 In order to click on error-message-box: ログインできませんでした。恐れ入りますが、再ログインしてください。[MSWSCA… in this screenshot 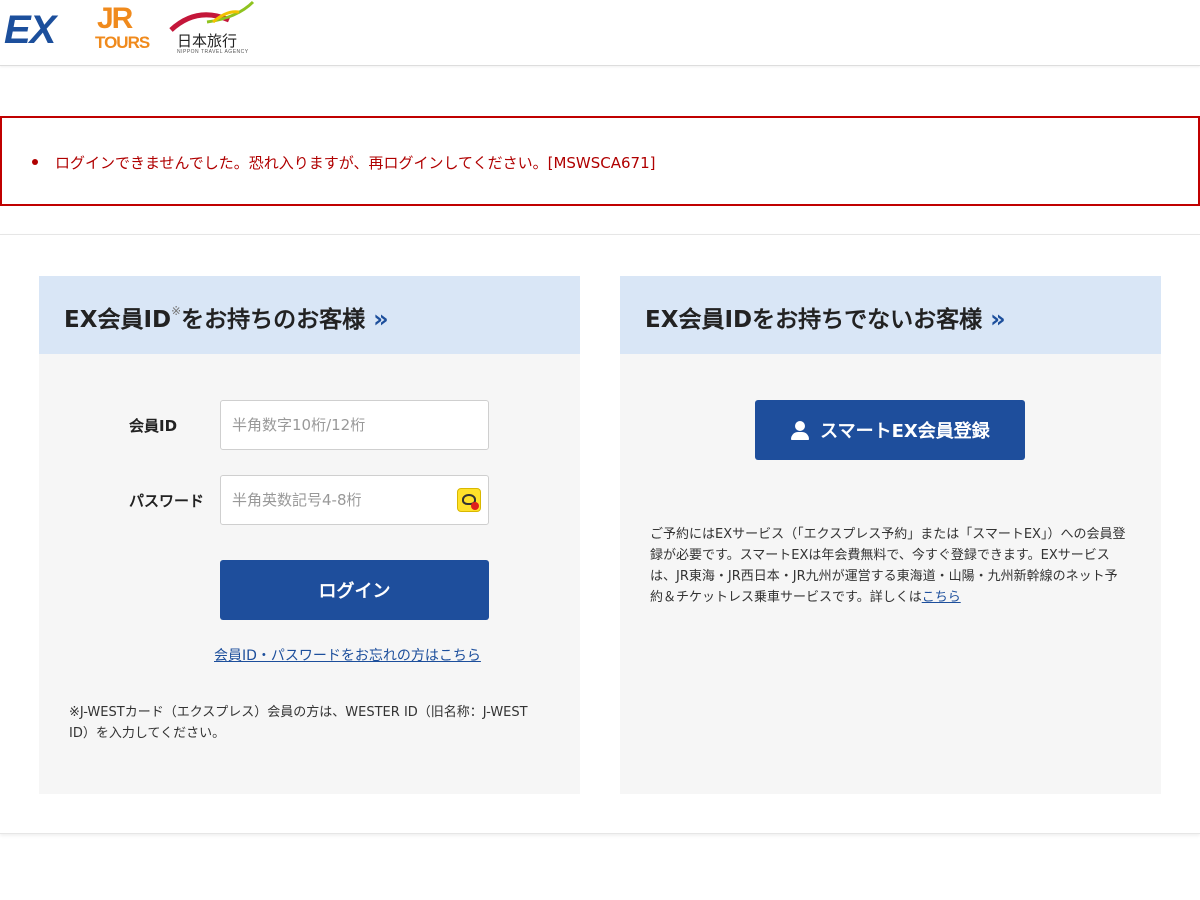, I will do `click(600, 161)`.